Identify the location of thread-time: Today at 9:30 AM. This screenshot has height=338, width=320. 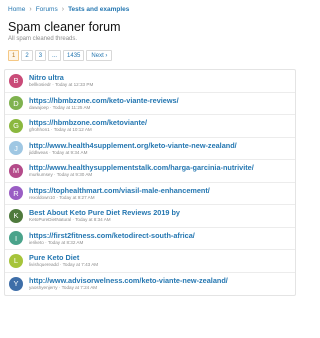
(74, 175).